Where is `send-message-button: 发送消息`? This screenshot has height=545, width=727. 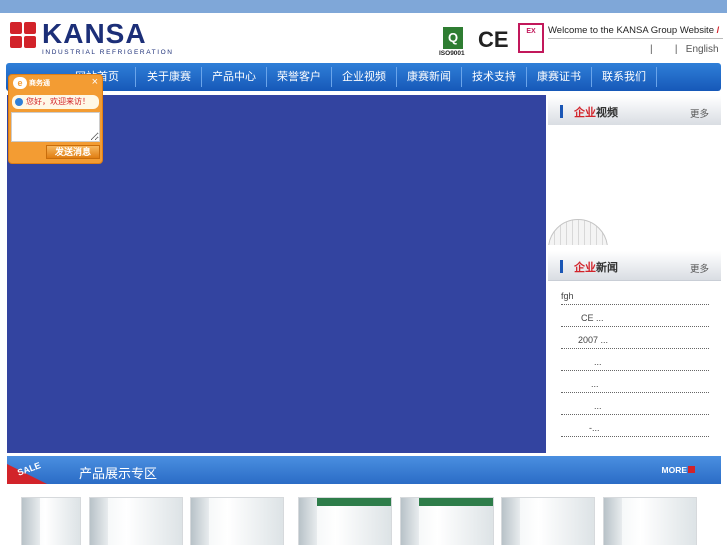 send-message-button: 发送消息 is located at coordinates (73, 152).